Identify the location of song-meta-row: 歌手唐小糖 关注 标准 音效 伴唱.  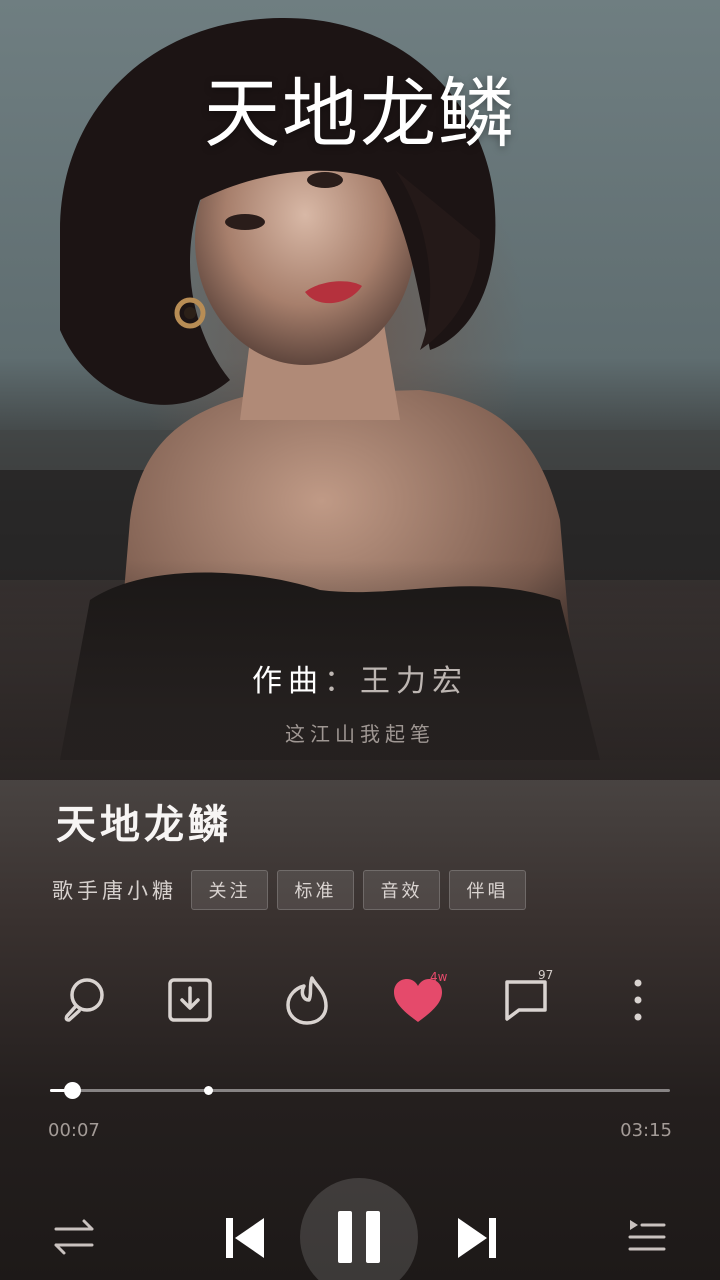
(293, 890).